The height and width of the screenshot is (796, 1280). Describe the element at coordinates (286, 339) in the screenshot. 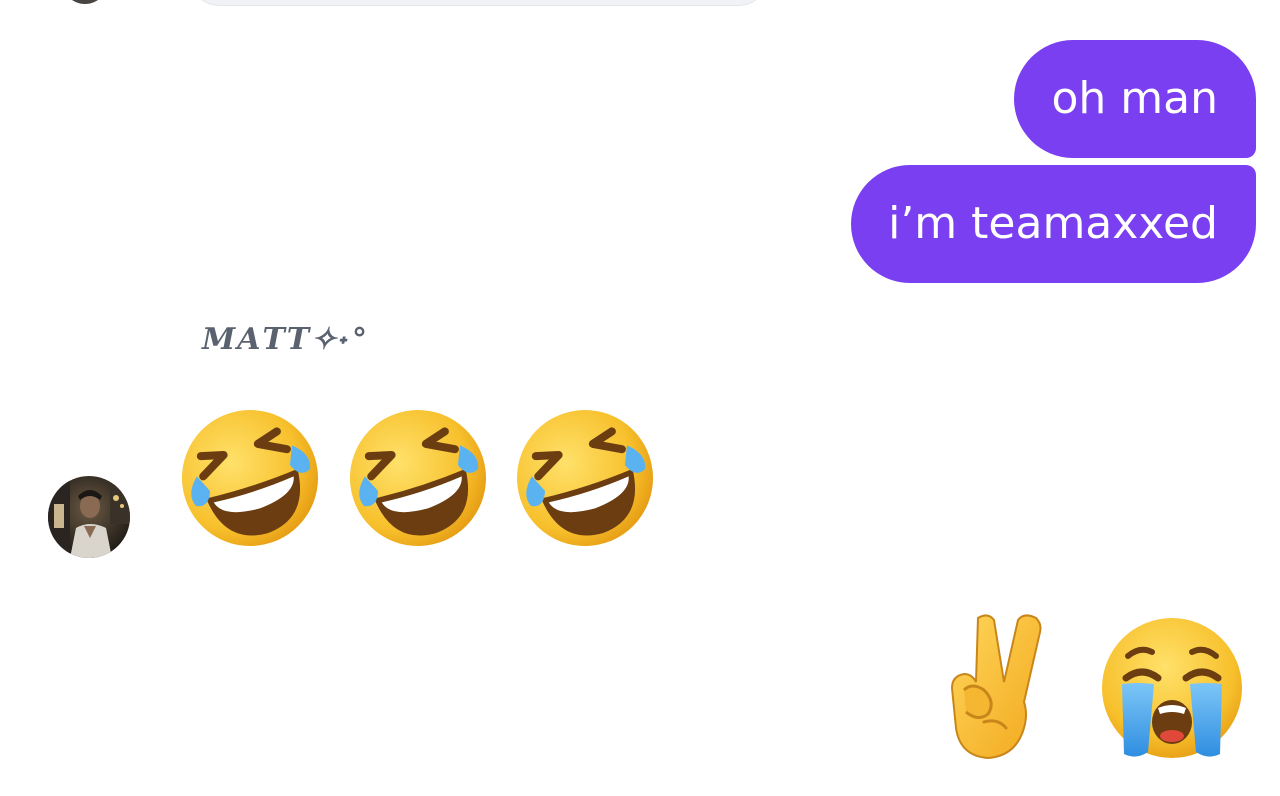

I see `sender-name: 𝑴𝑨𝑻𝑻✧˖°` at that location.